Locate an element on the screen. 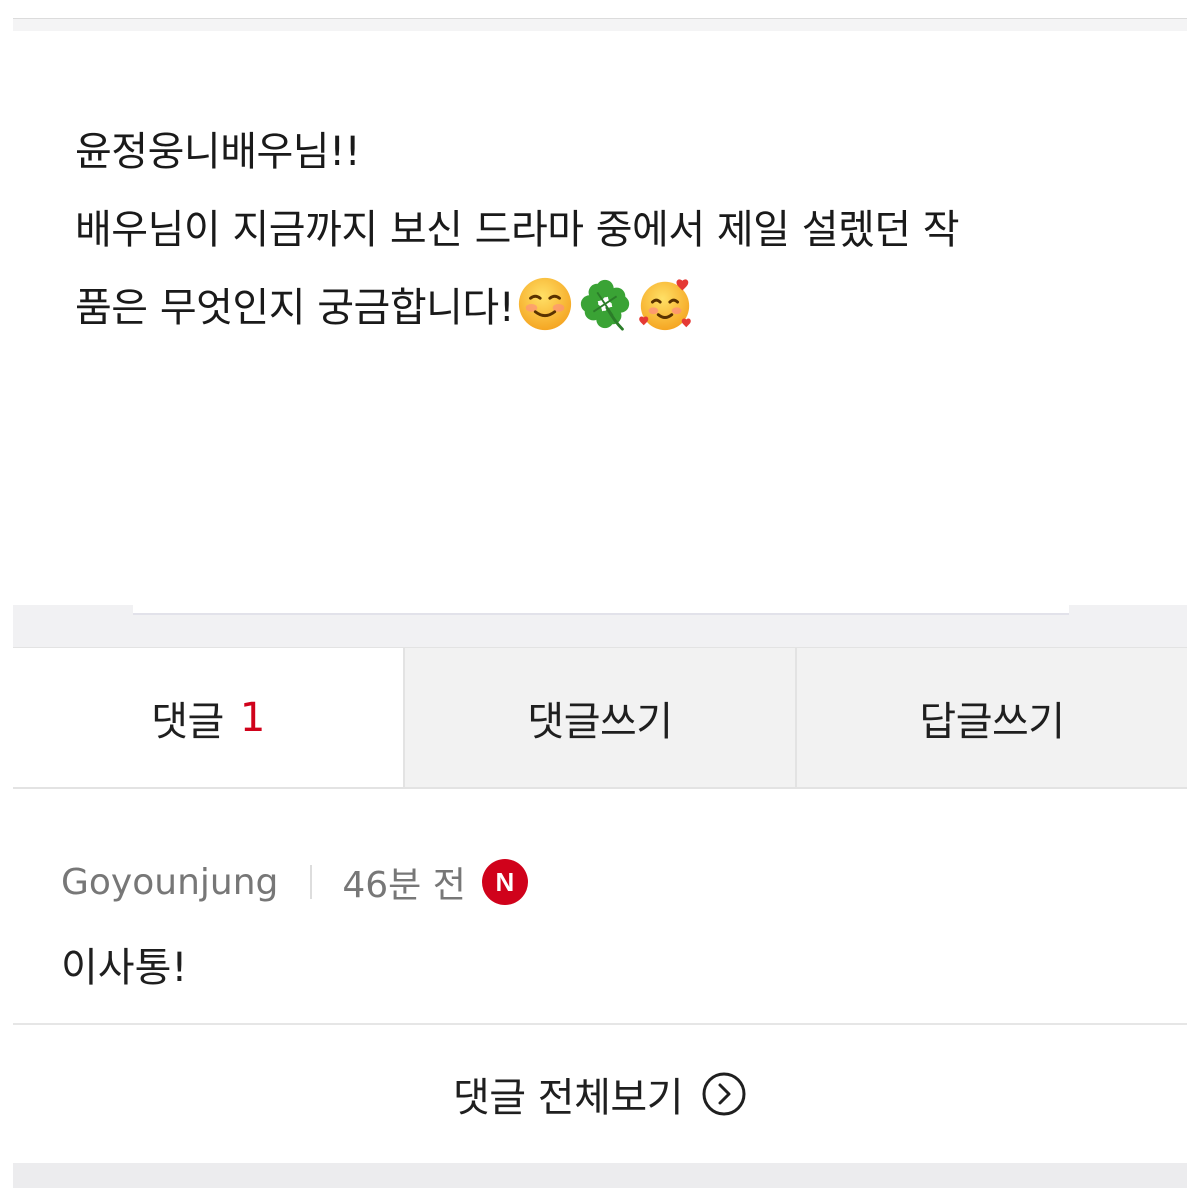 The width and height of the screenshot is (1200, 1200). comment-author: Goyounjung is located at coordinates (169, 882).